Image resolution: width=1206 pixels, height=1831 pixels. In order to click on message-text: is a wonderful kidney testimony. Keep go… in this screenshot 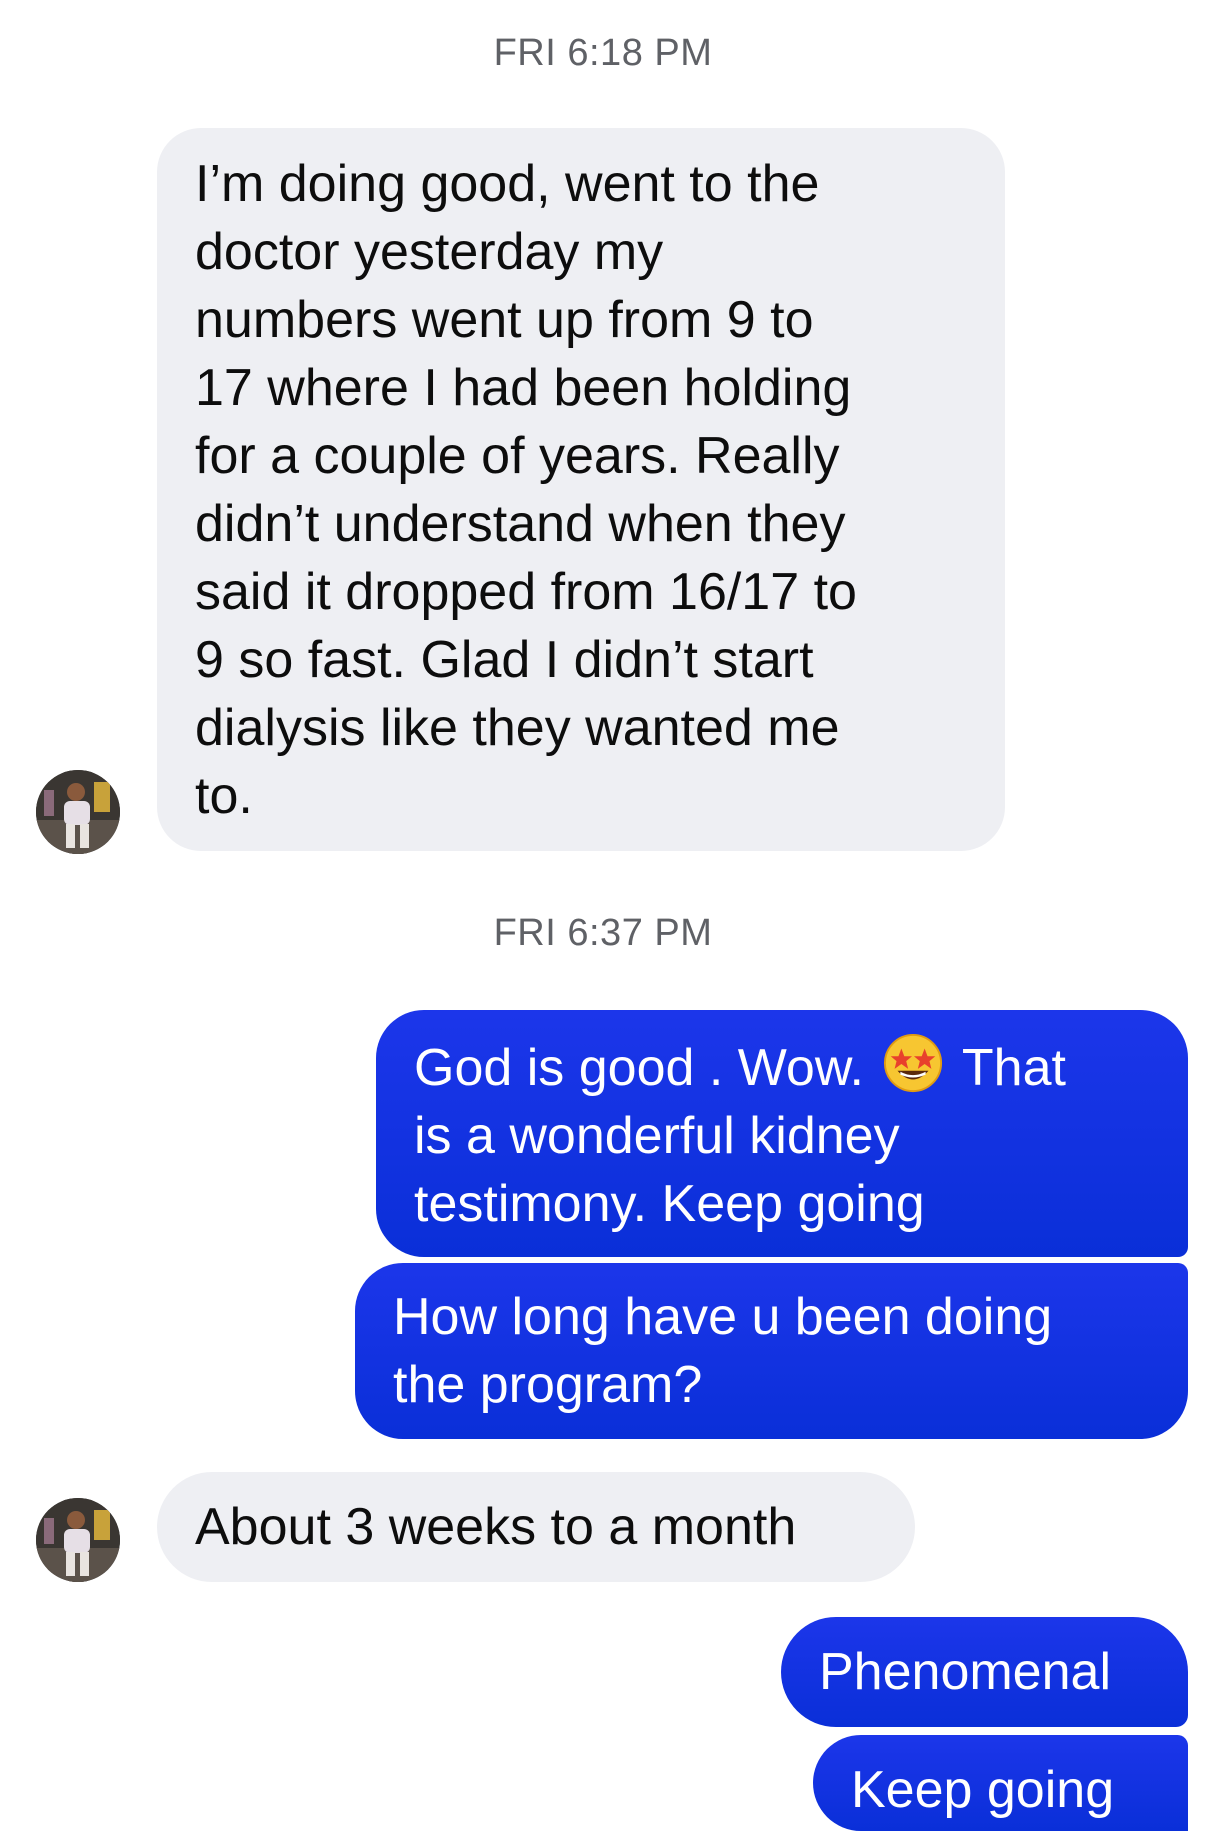, I will do `click(669, 1170)`.